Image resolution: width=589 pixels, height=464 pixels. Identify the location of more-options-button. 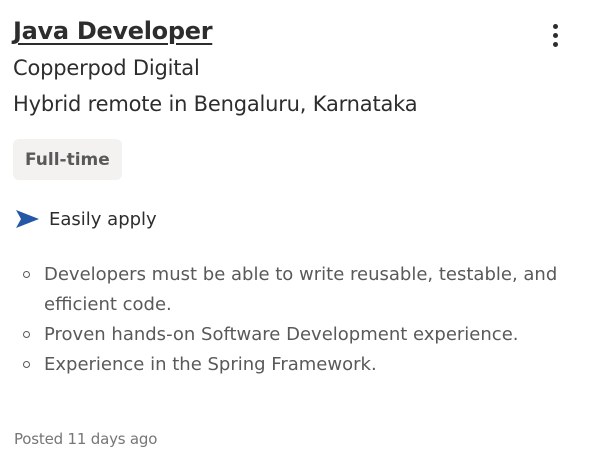
(555, 35).